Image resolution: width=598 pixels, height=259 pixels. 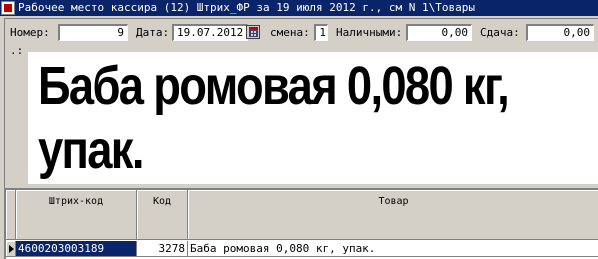 I want to click on shift-field: 1, so click(x=321, y=32).